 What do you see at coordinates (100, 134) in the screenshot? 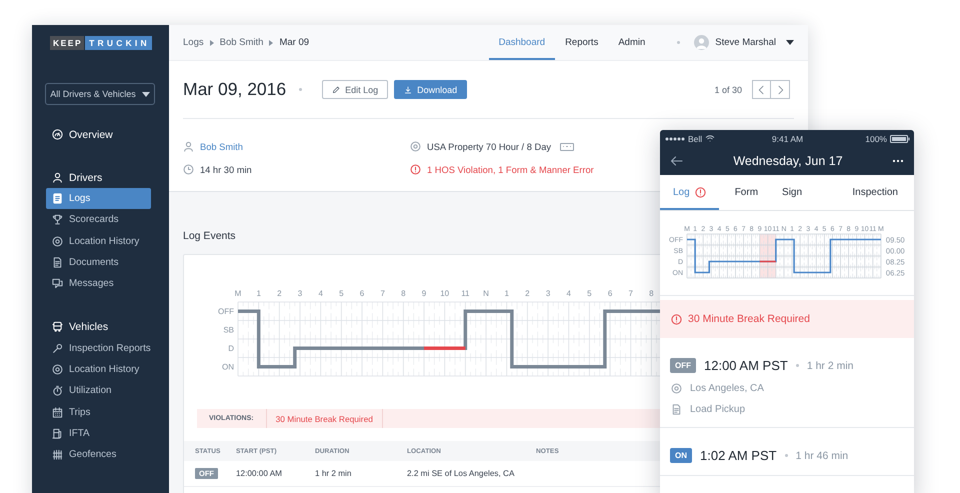
I see `nav-item: Overview` at bounding box center [100, 134].